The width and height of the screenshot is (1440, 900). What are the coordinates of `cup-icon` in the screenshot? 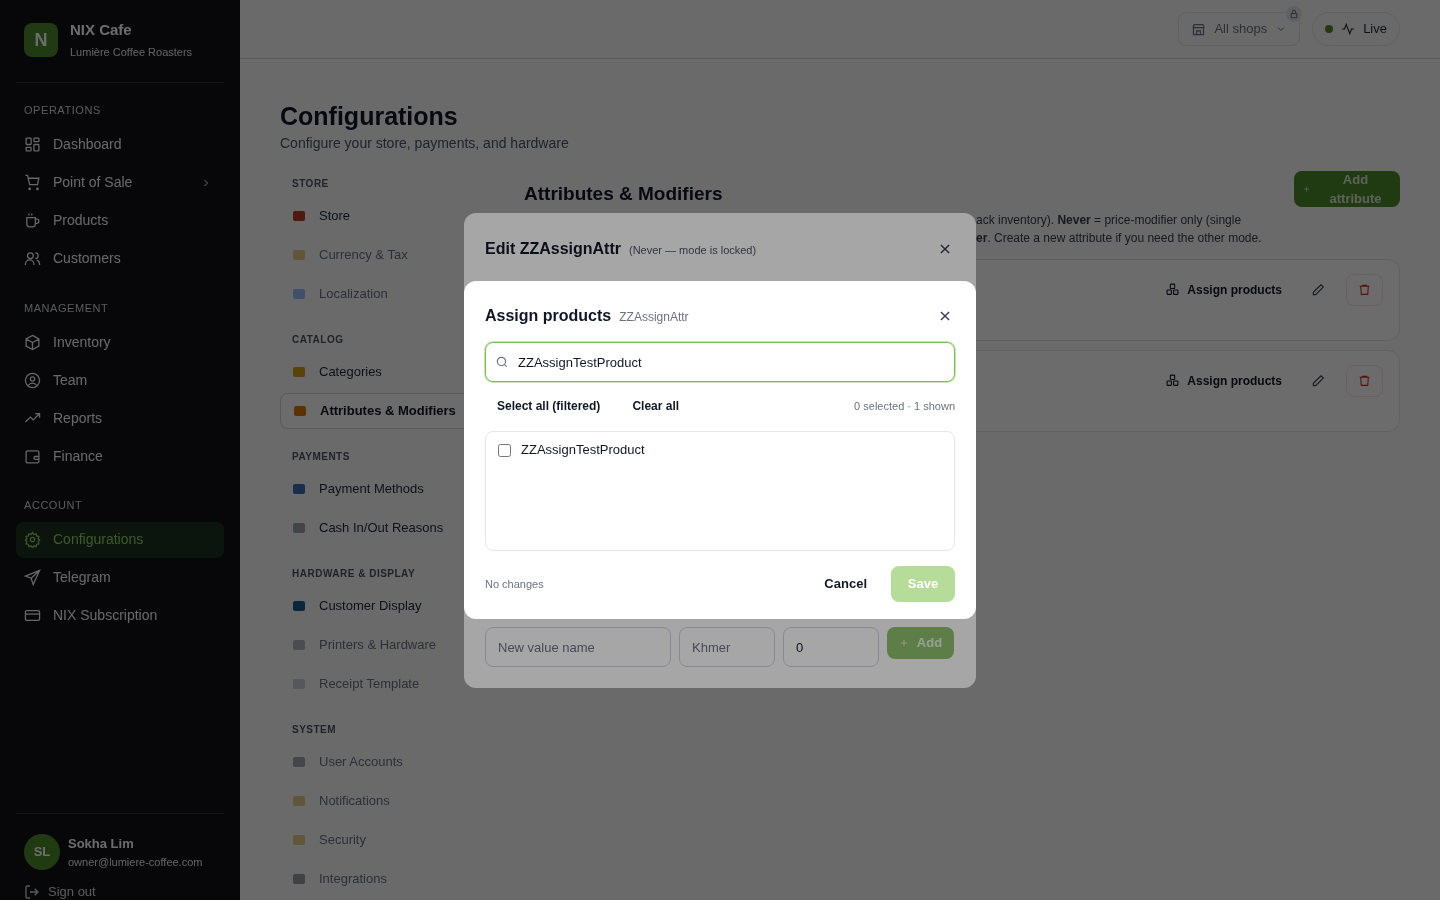 It's located at (32, 220).